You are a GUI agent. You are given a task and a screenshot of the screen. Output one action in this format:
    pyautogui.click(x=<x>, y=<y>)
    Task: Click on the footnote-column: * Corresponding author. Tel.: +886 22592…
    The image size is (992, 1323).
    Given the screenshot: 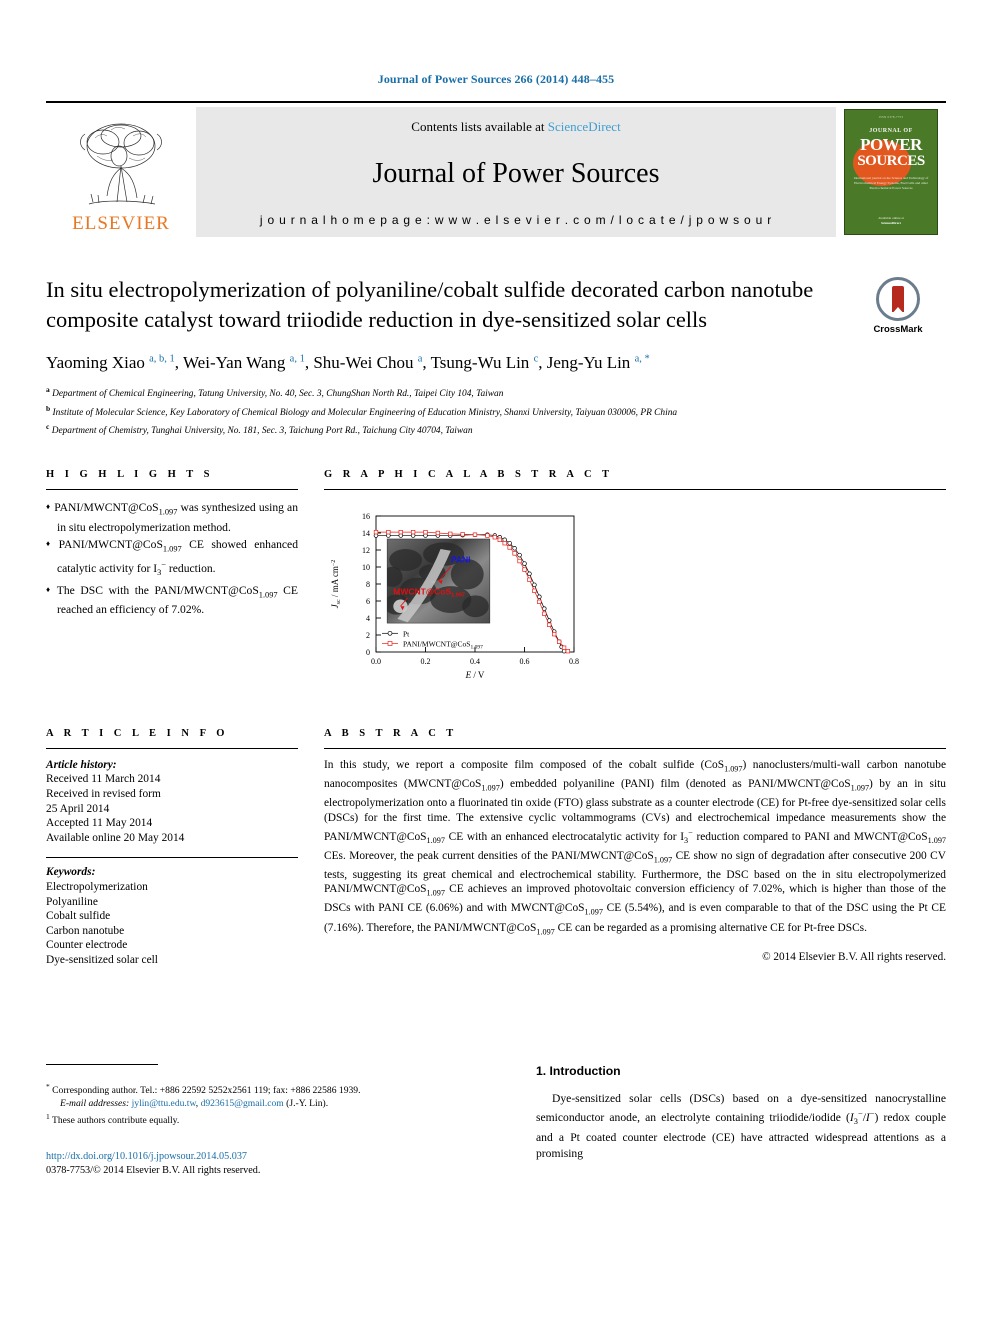 What is the action you would take?
    pyautogui.click(x=266, y=1120)
    